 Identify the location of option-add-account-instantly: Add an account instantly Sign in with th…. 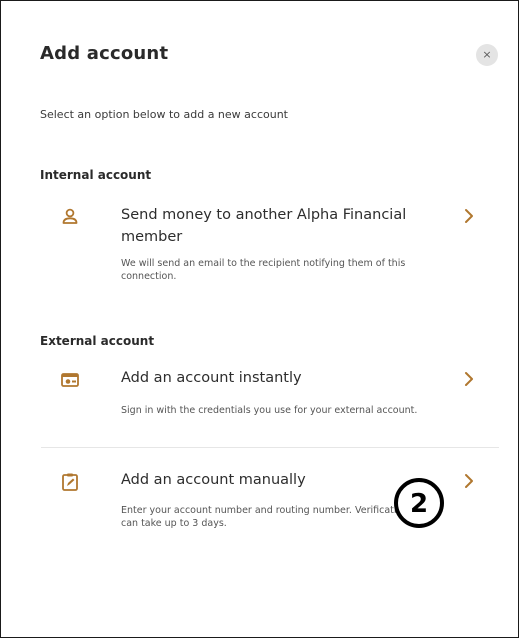
(270, 402).